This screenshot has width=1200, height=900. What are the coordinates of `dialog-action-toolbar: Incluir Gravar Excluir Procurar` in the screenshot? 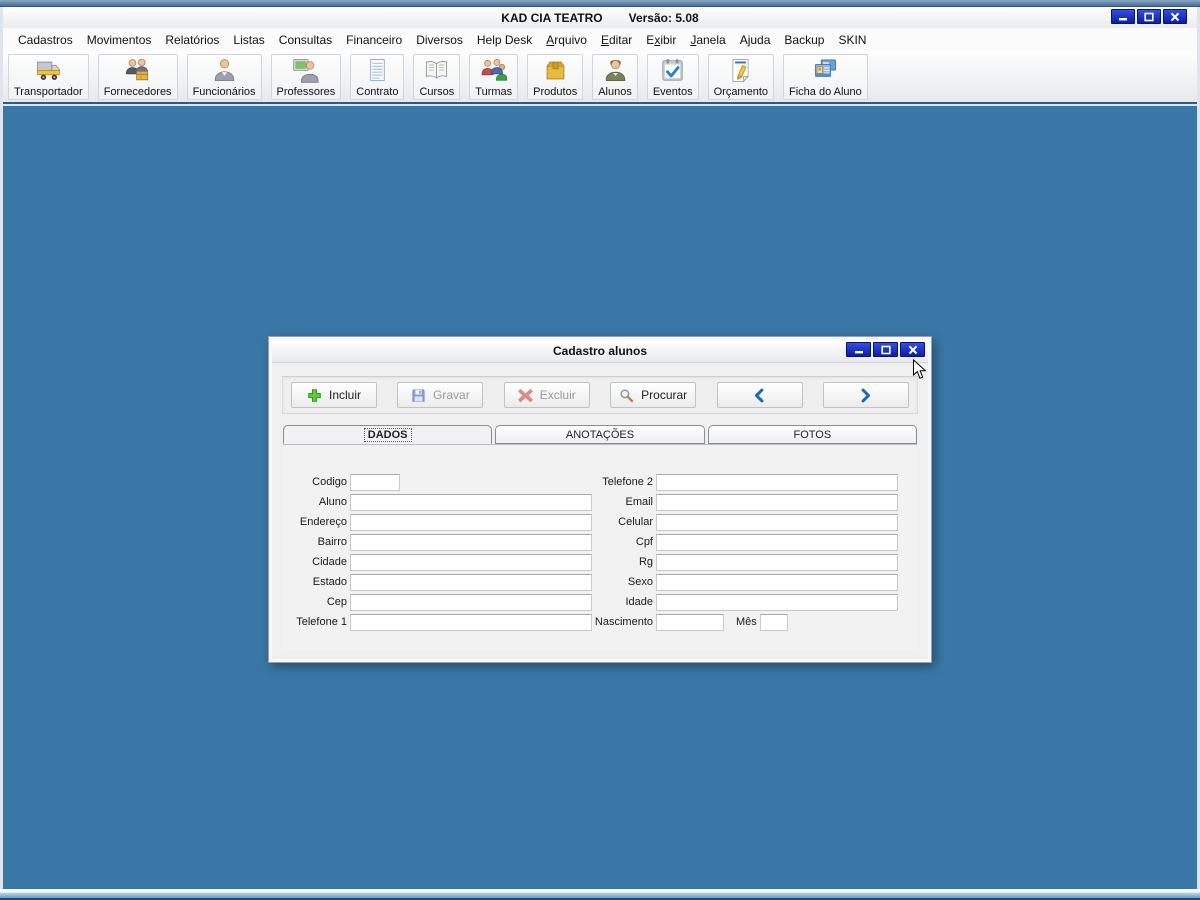 It's located at (600, 395).